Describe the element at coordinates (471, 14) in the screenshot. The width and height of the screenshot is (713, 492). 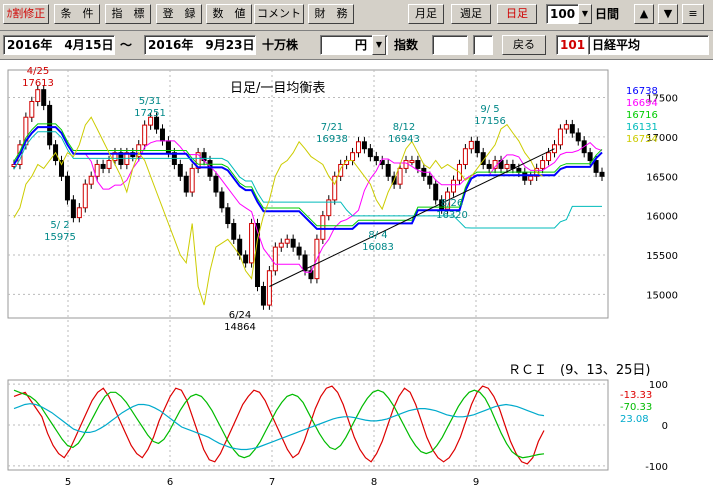
I see `weekly-button: 週足` at that location.